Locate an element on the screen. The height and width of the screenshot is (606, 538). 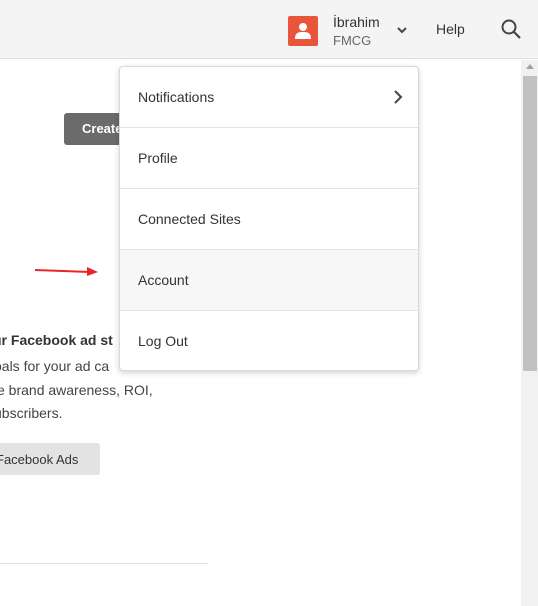
scroll-up-arrow-icon is located at coordinates (530, 66).